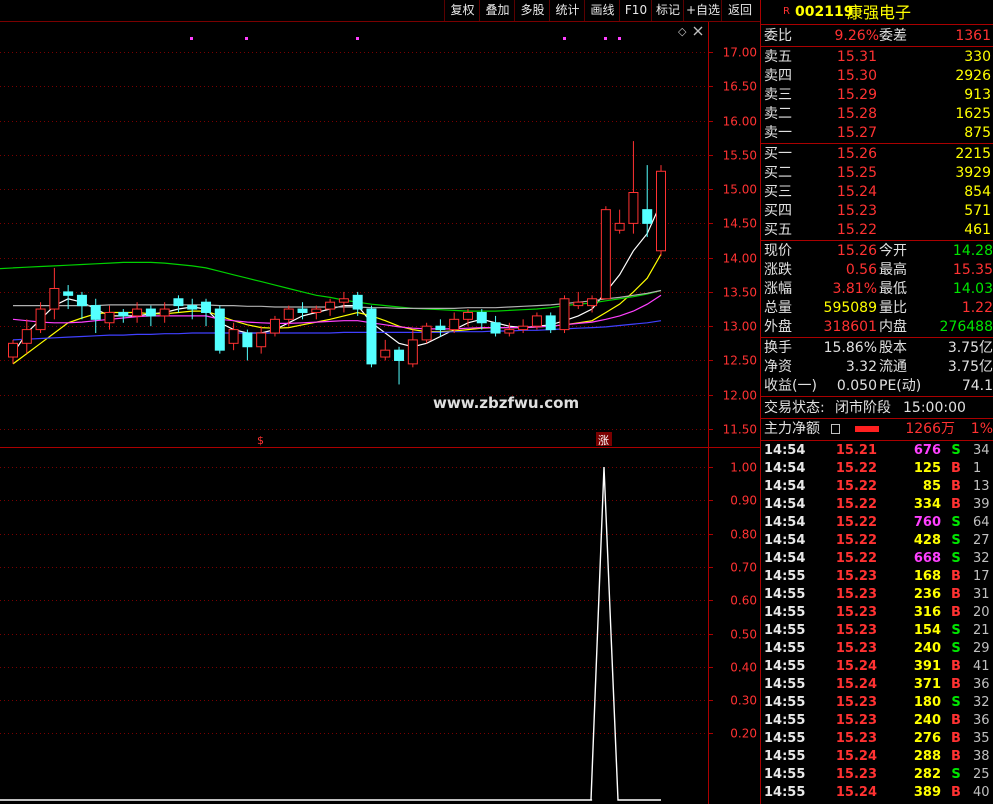 The width and height of the screenshot is (993, 804). Describe the element at coordinates (973, 36) in the screenshot. I see `weicha-value: 1361` at that location.